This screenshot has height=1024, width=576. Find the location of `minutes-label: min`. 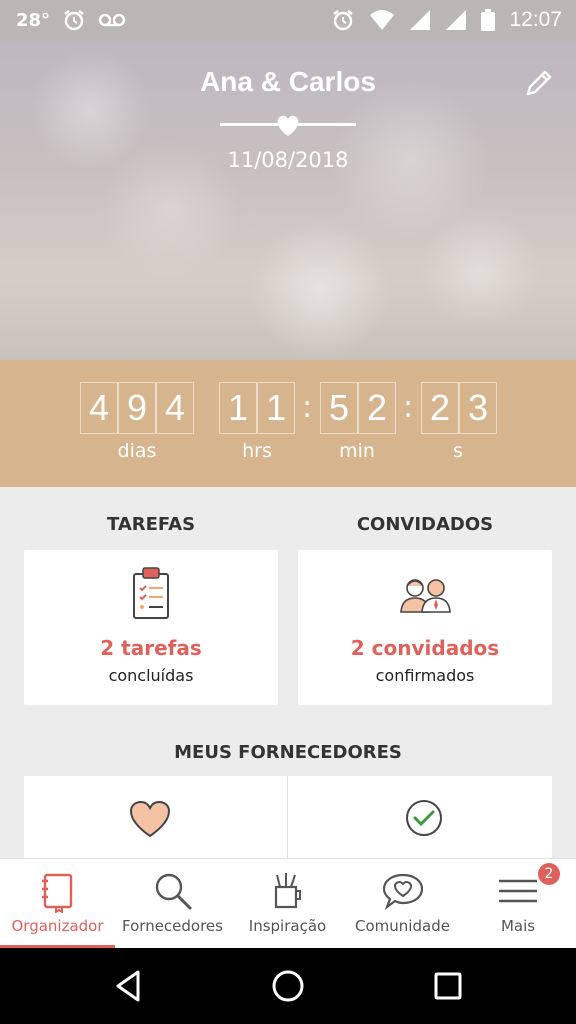

minutes-label: min is located at coordinates (357, 451).